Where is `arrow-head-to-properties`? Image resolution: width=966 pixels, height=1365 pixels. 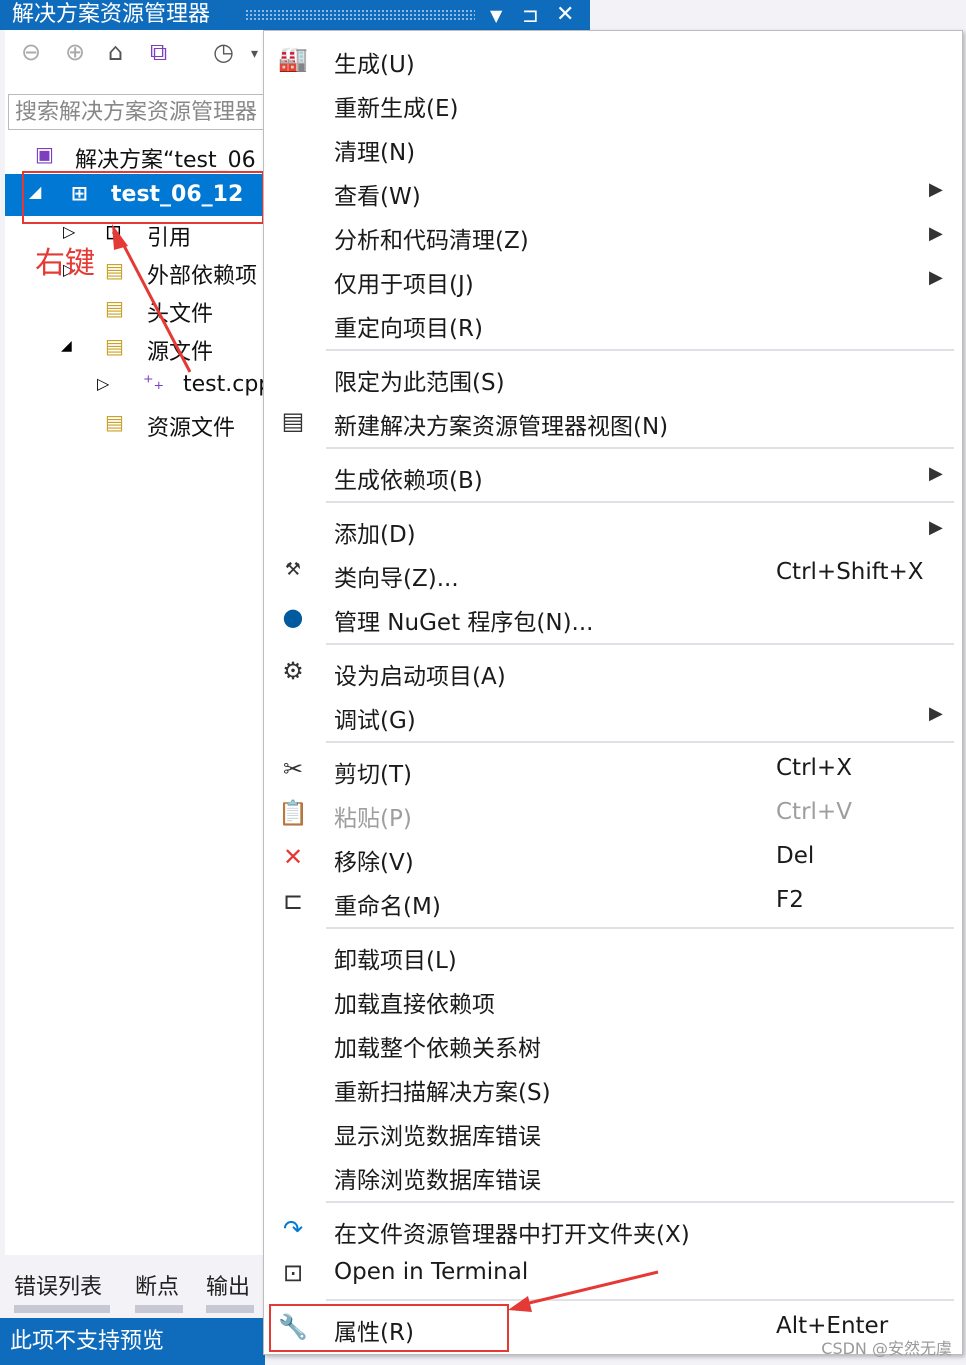
arrow-head-to-properties is located at coordinates (520, 1304).